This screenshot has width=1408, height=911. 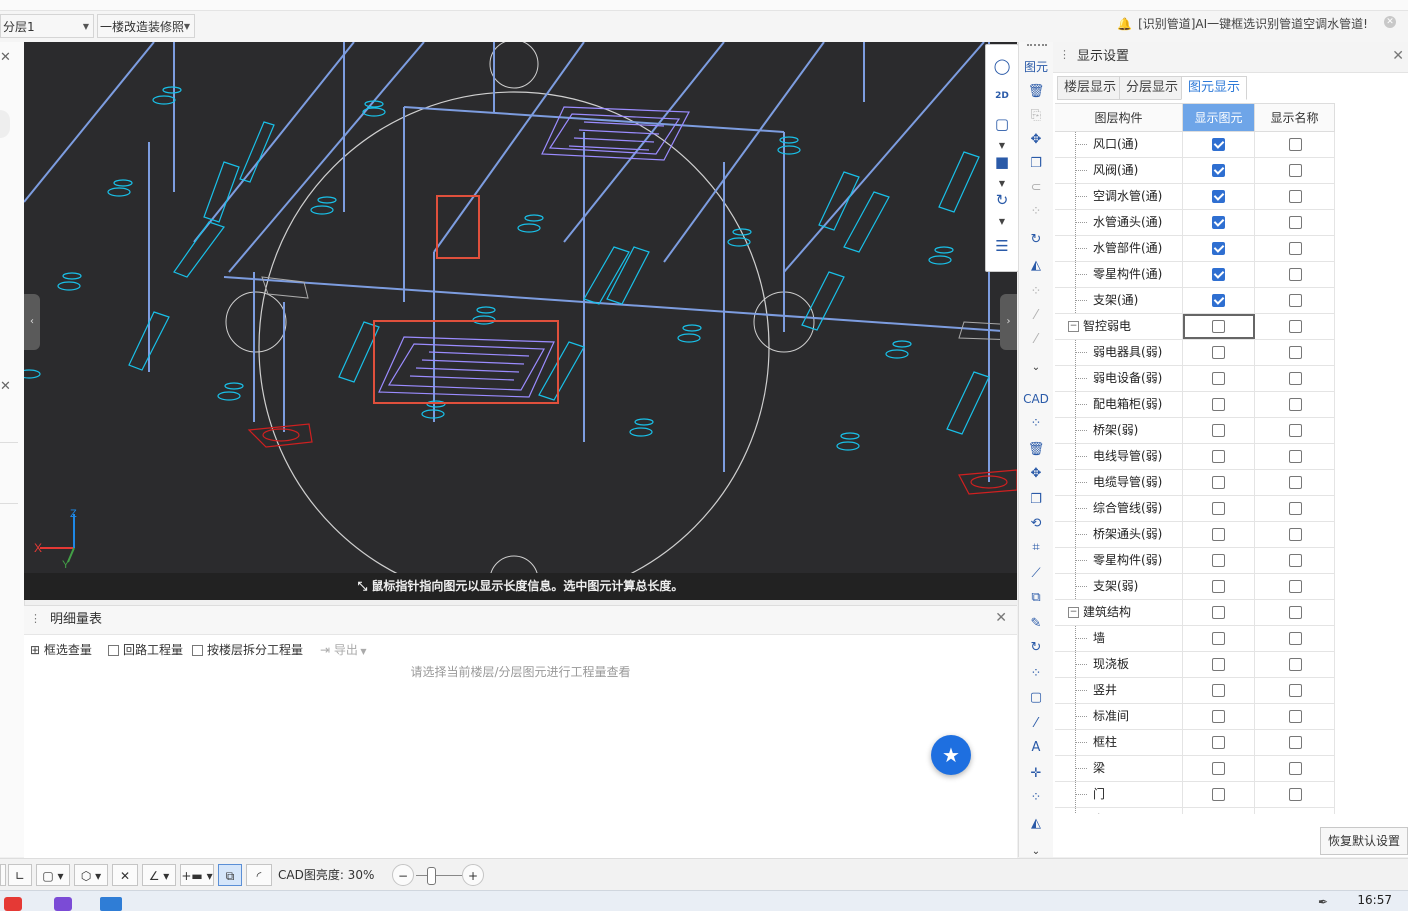 I want to click on trim-icon: ⁄, so click(x=1036, y=340).